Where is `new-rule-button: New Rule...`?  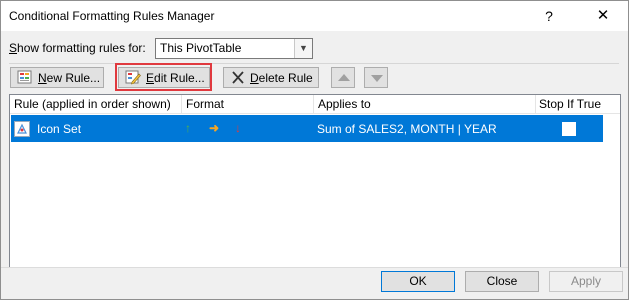
new-rule-button: New Rule... is located at coordinates (57, 77).